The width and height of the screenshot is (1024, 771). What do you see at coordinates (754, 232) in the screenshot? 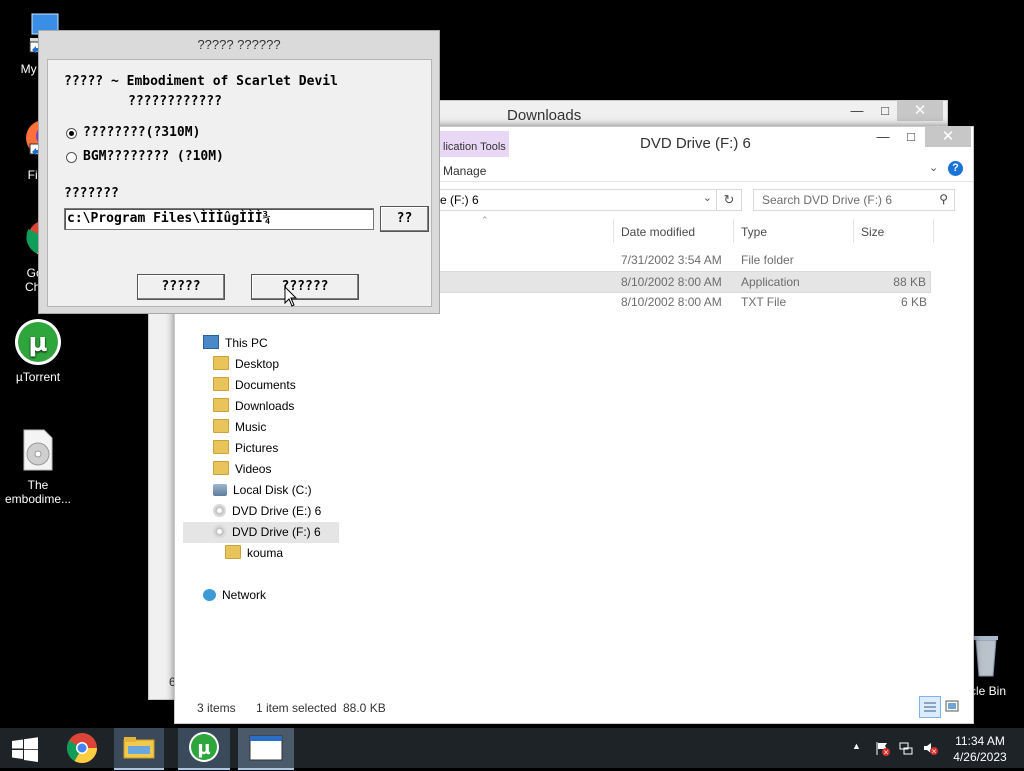
I see `column-header-type: Type` at bounding box center [754, 232].